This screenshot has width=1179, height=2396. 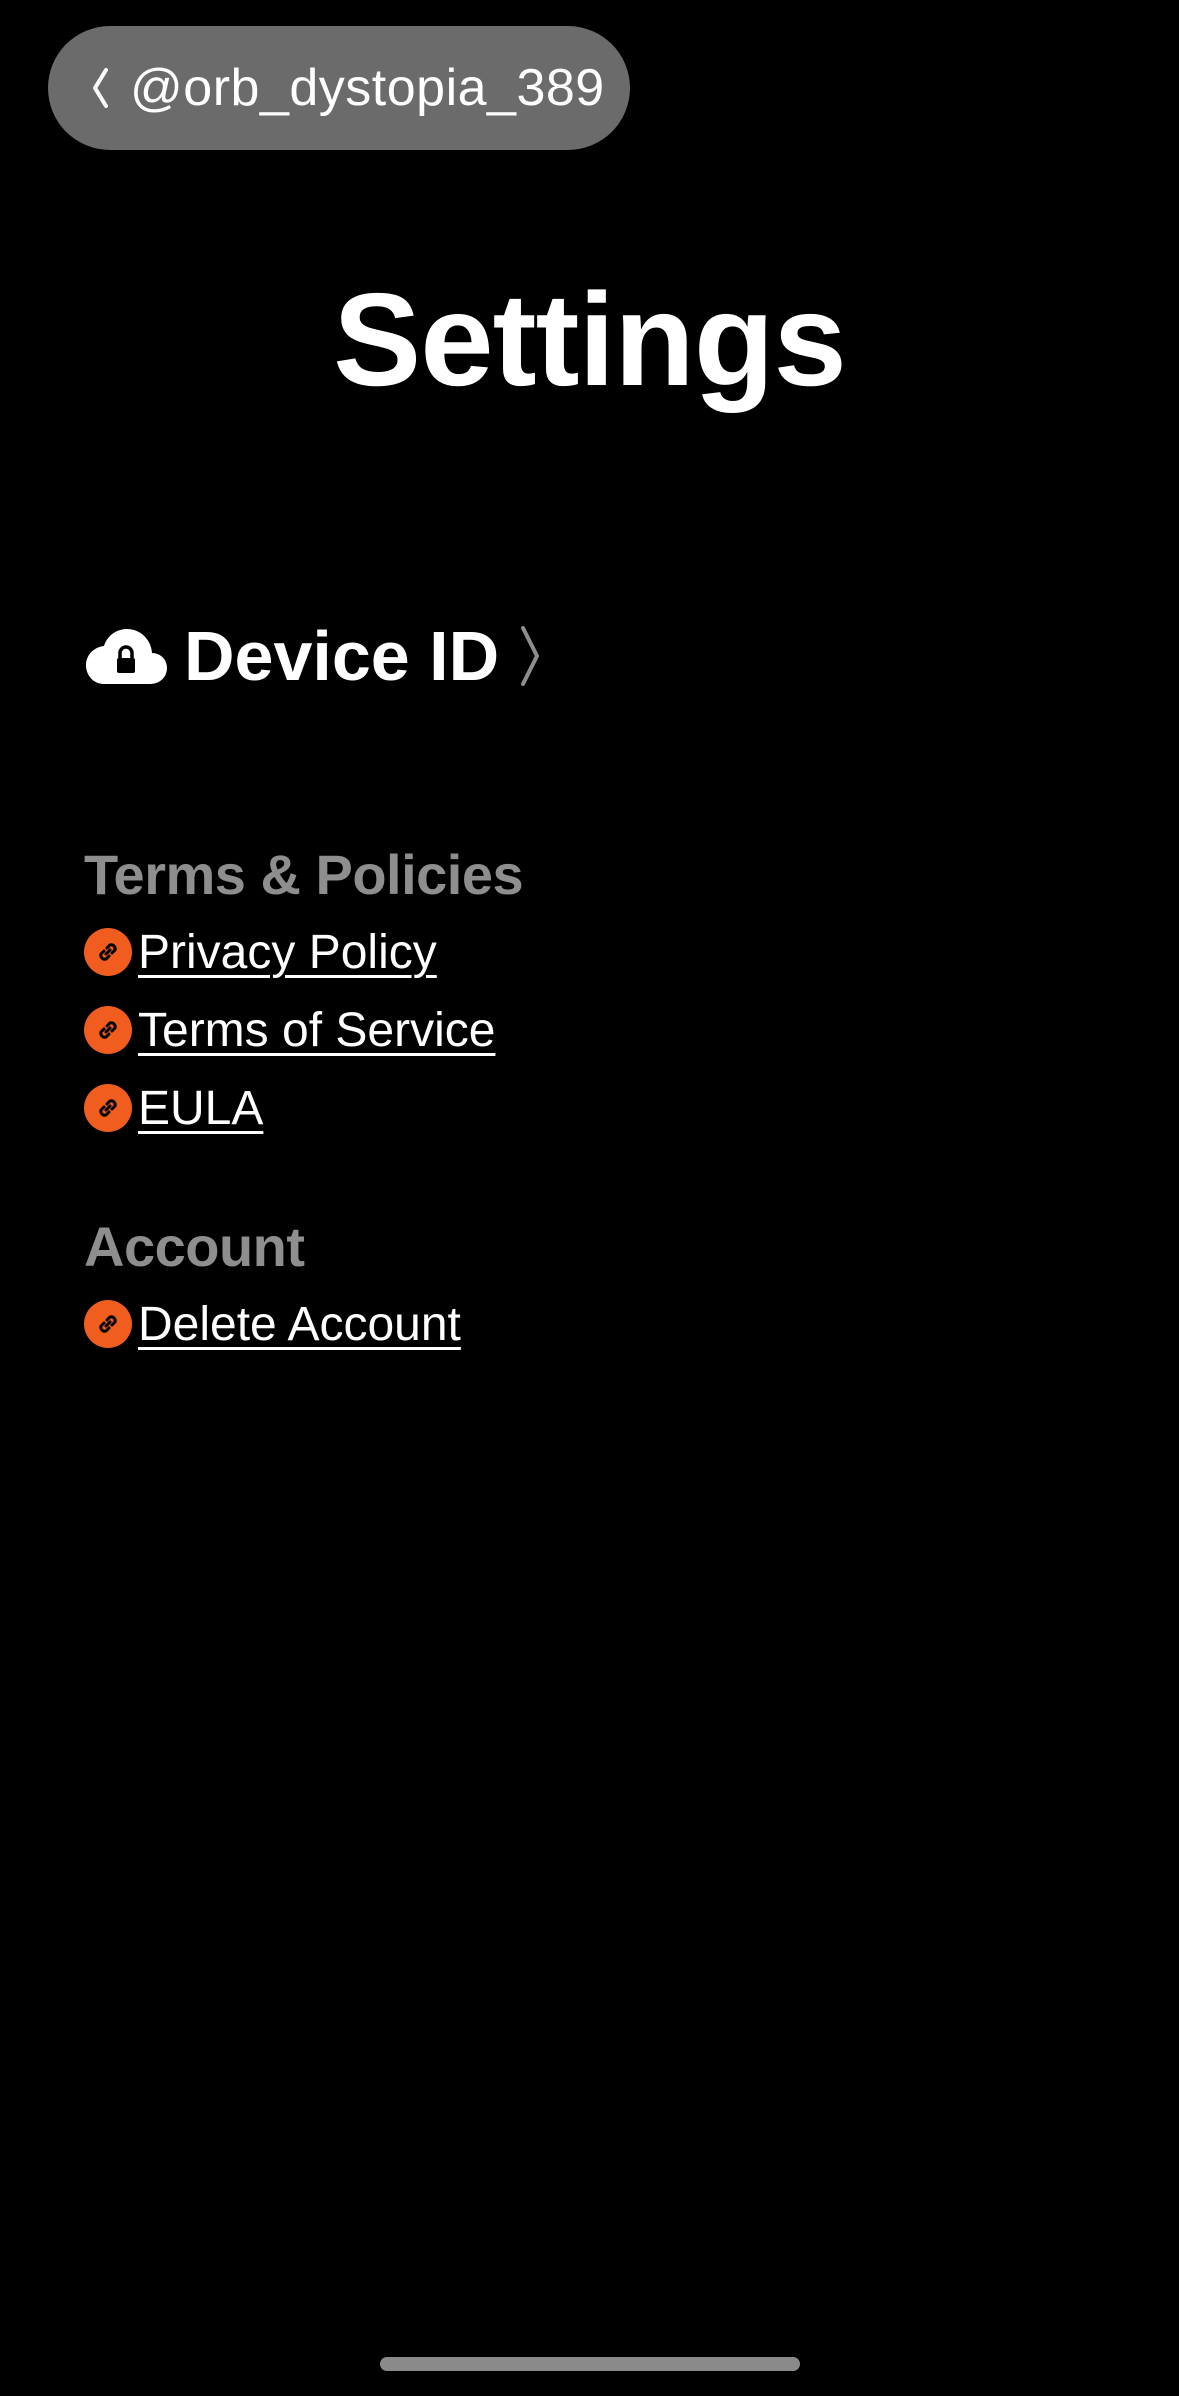 I want to click on terms-of-service-label: Terms of Service, so click(x=317, y=1030).